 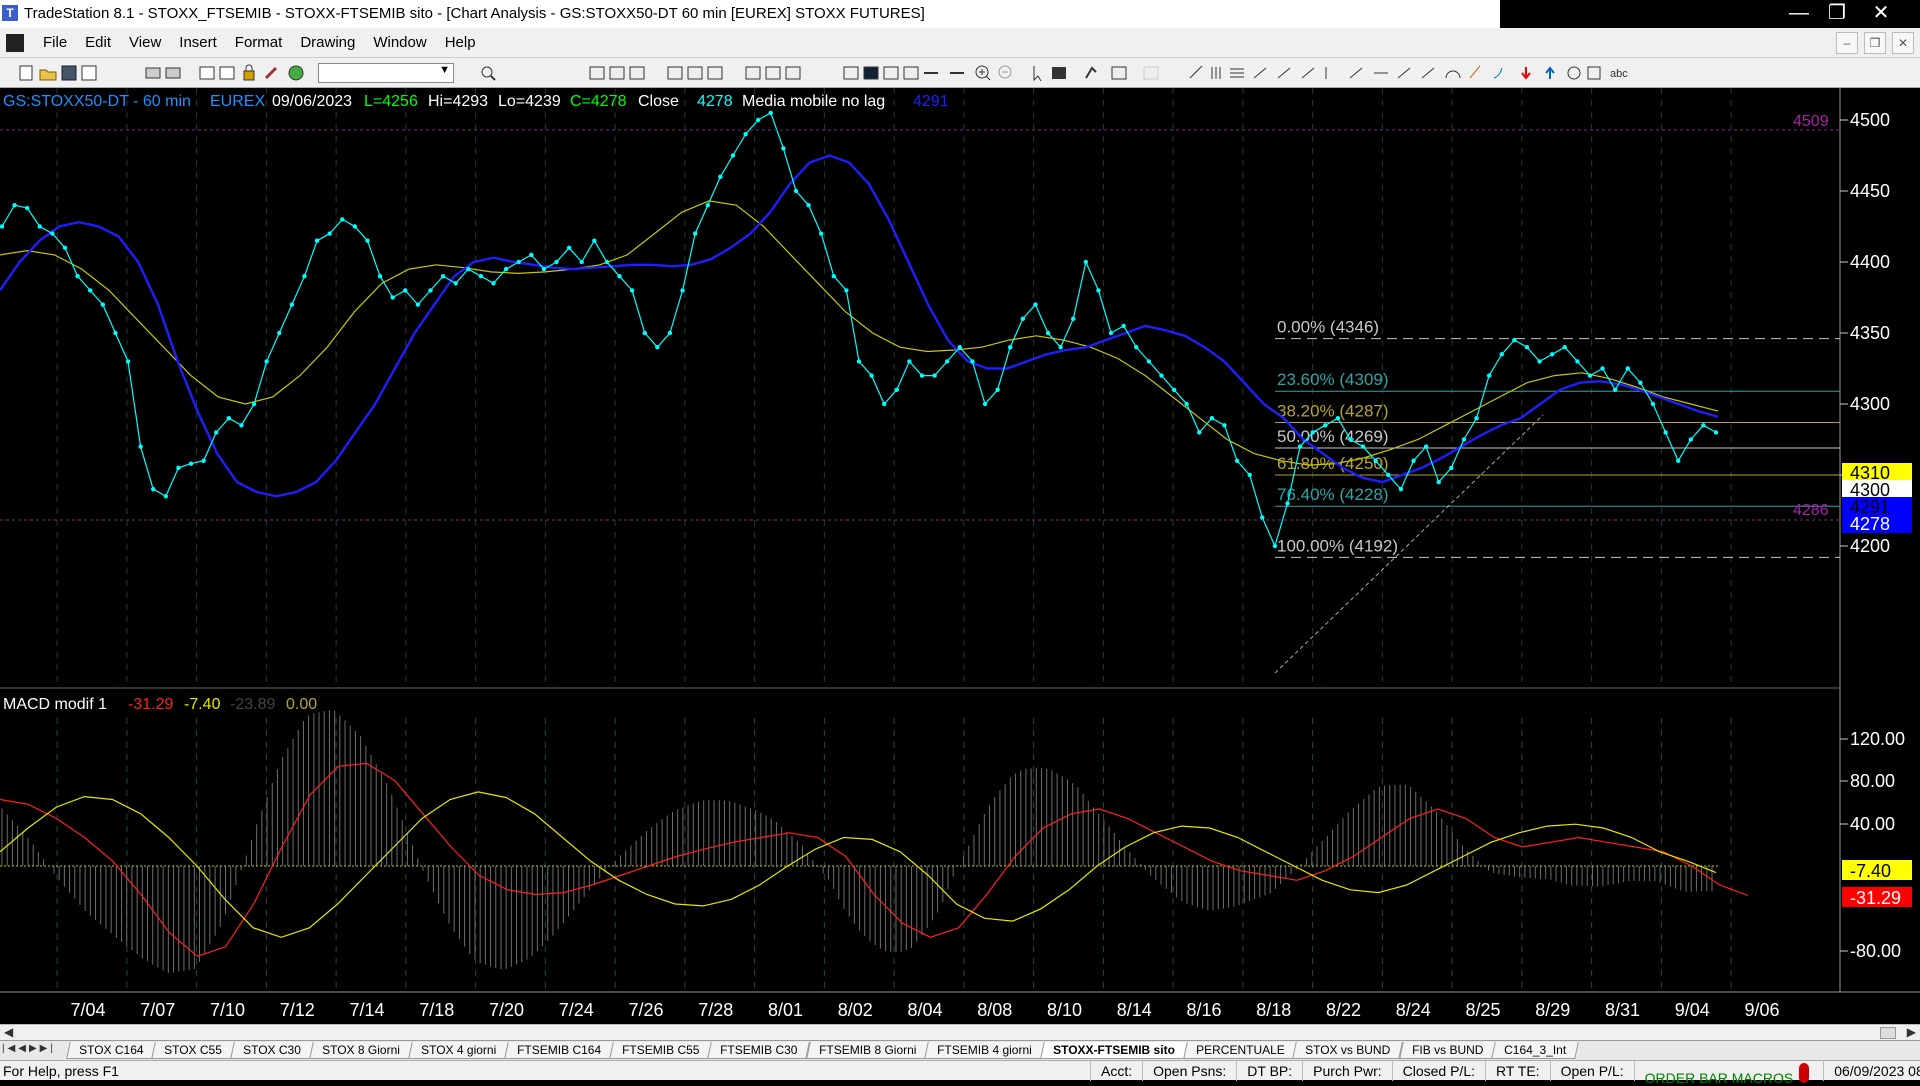 What do you see at coordinates (488, 73) in the screenshot?
I see `zoom-chart-icon` at bounding box center [488, 73].